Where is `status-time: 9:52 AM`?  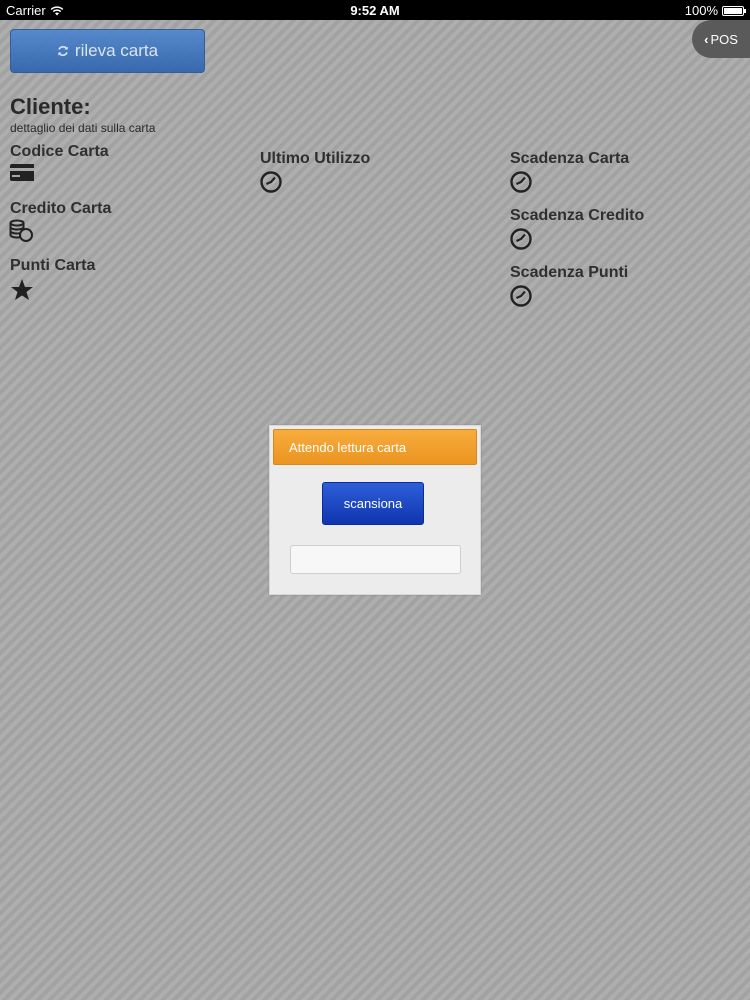
status-time: 9:52 AM is located at coordinates (375, 10).